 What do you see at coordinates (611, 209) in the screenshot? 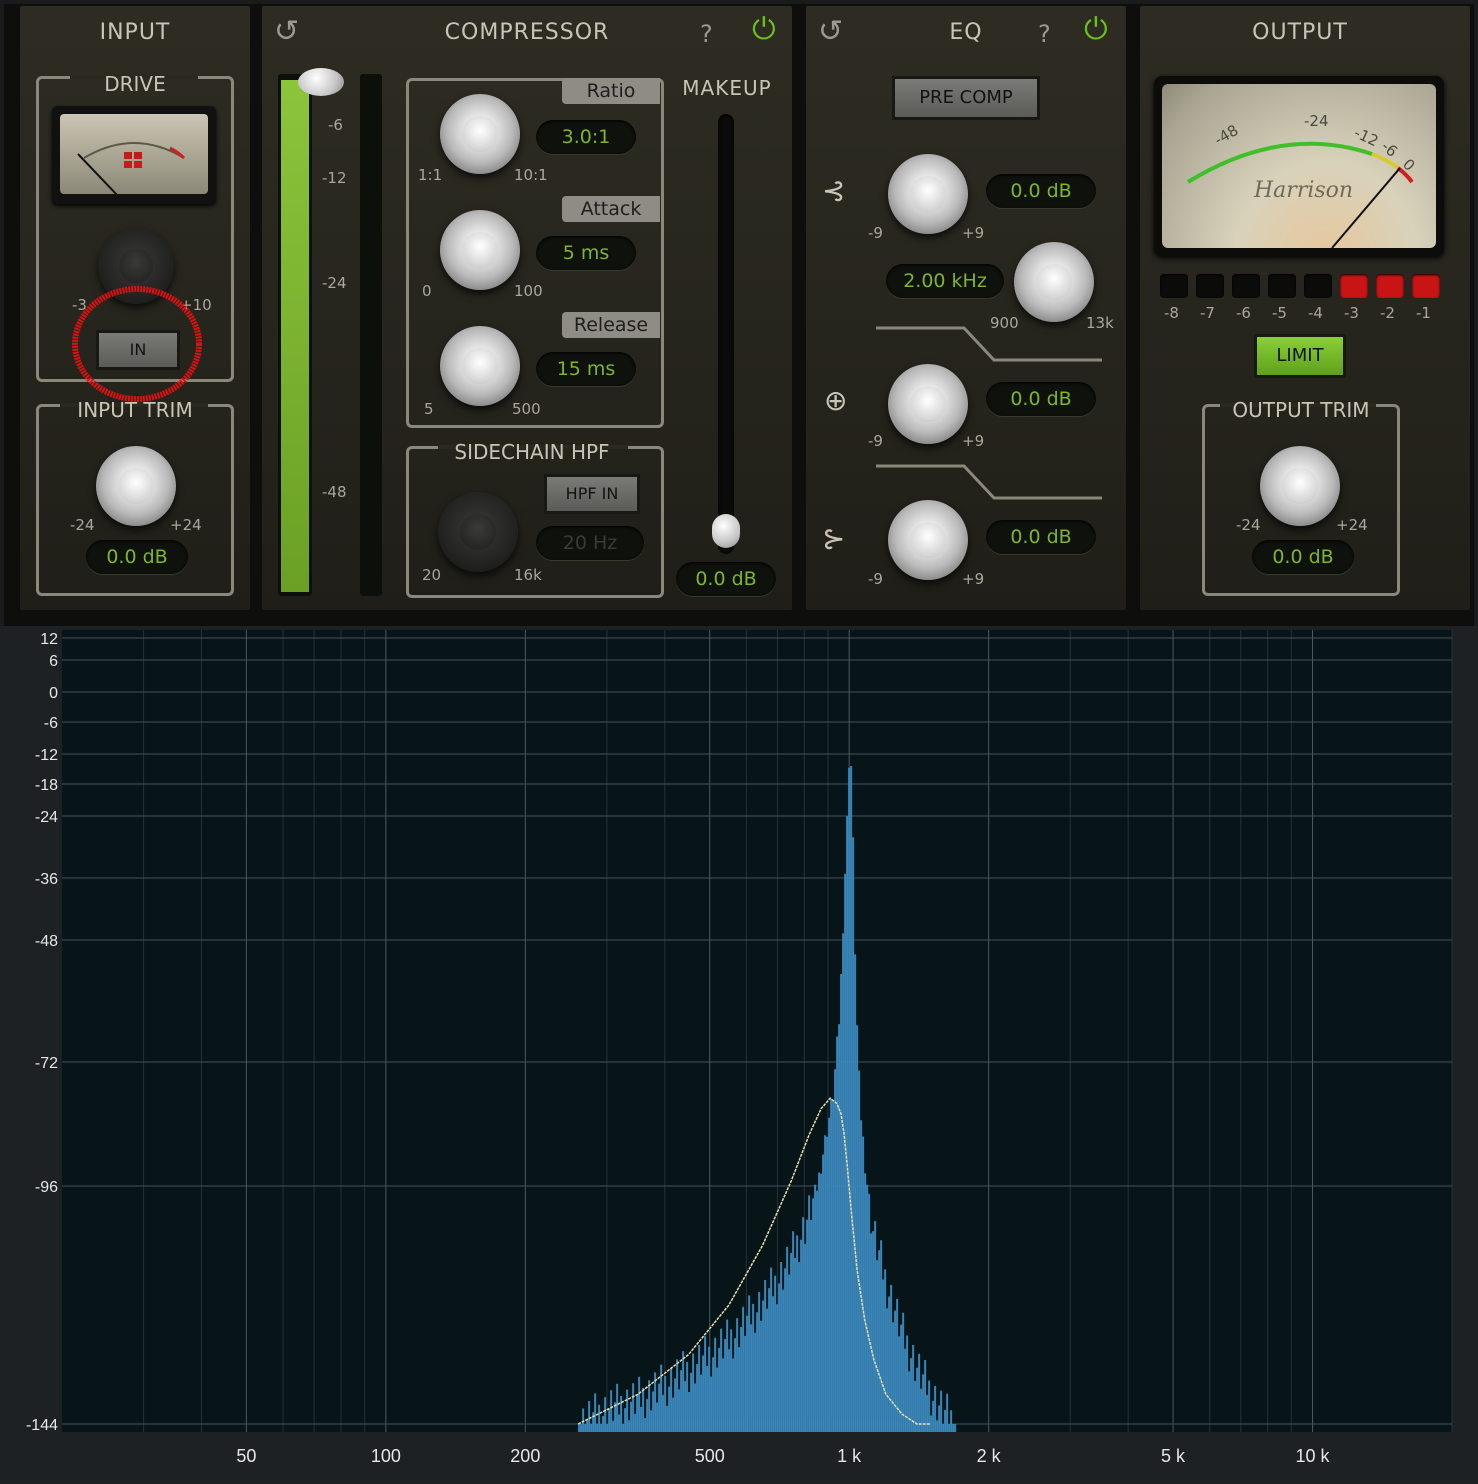
I see `attack-tab: Attack` at bounding box center [611, 209].